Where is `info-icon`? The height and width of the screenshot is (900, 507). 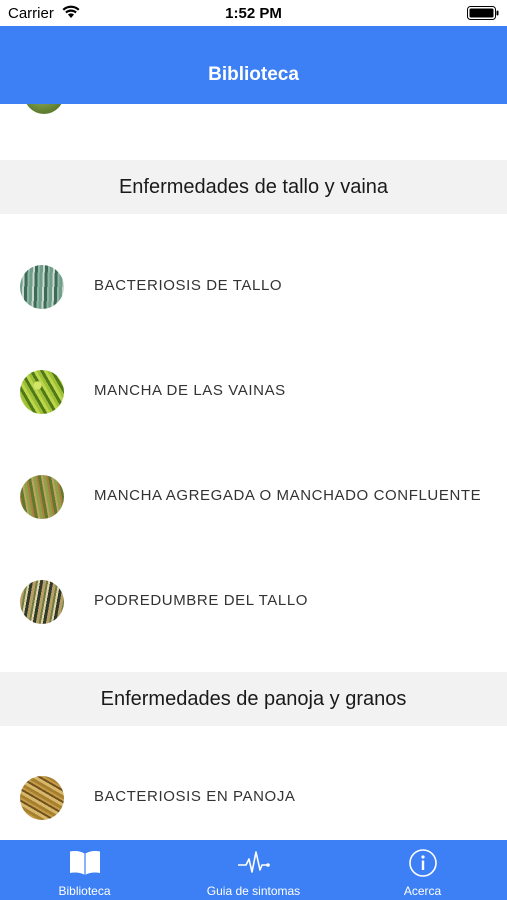 info-icon is located at coordinates (422, 863).